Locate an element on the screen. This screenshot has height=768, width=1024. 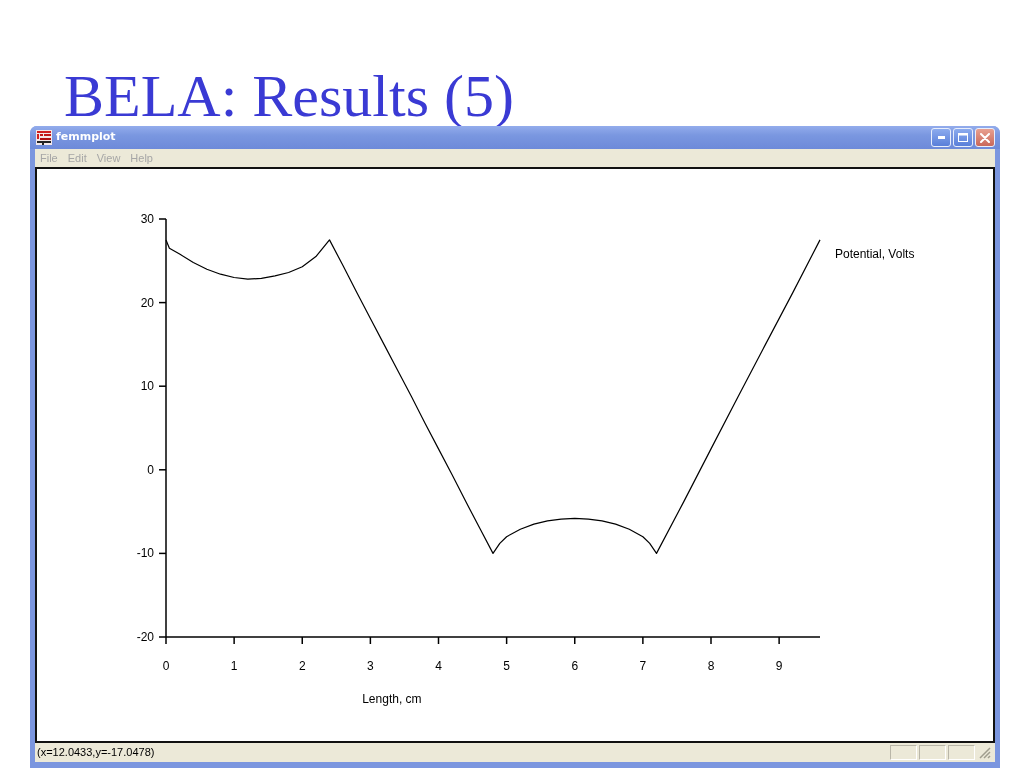
x-tick-label: 0 is located at coordinates (166, 666).